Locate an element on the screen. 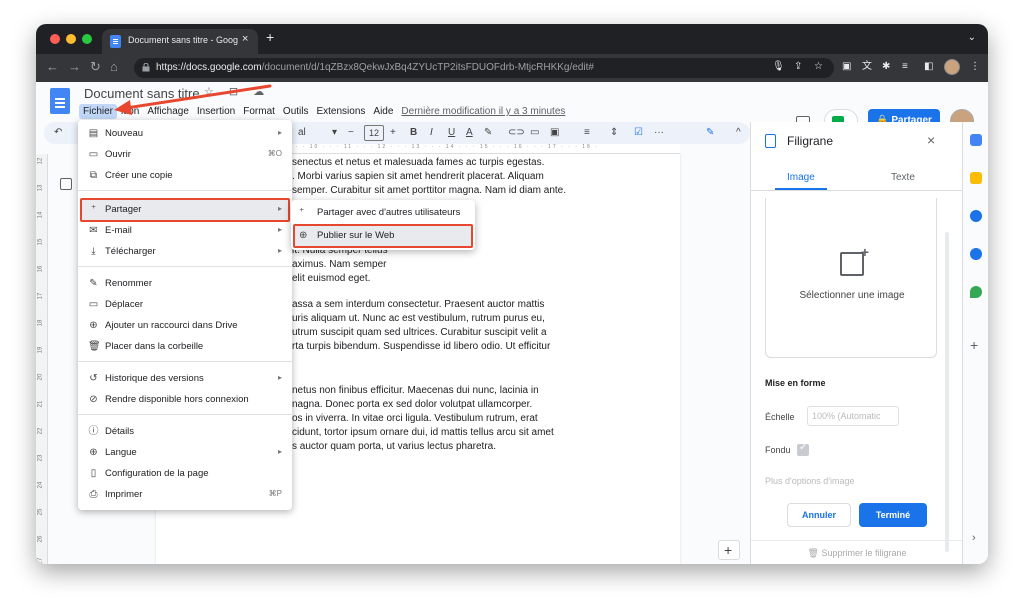  collapse-rail-icon: › is located at coordinates (974, 538).